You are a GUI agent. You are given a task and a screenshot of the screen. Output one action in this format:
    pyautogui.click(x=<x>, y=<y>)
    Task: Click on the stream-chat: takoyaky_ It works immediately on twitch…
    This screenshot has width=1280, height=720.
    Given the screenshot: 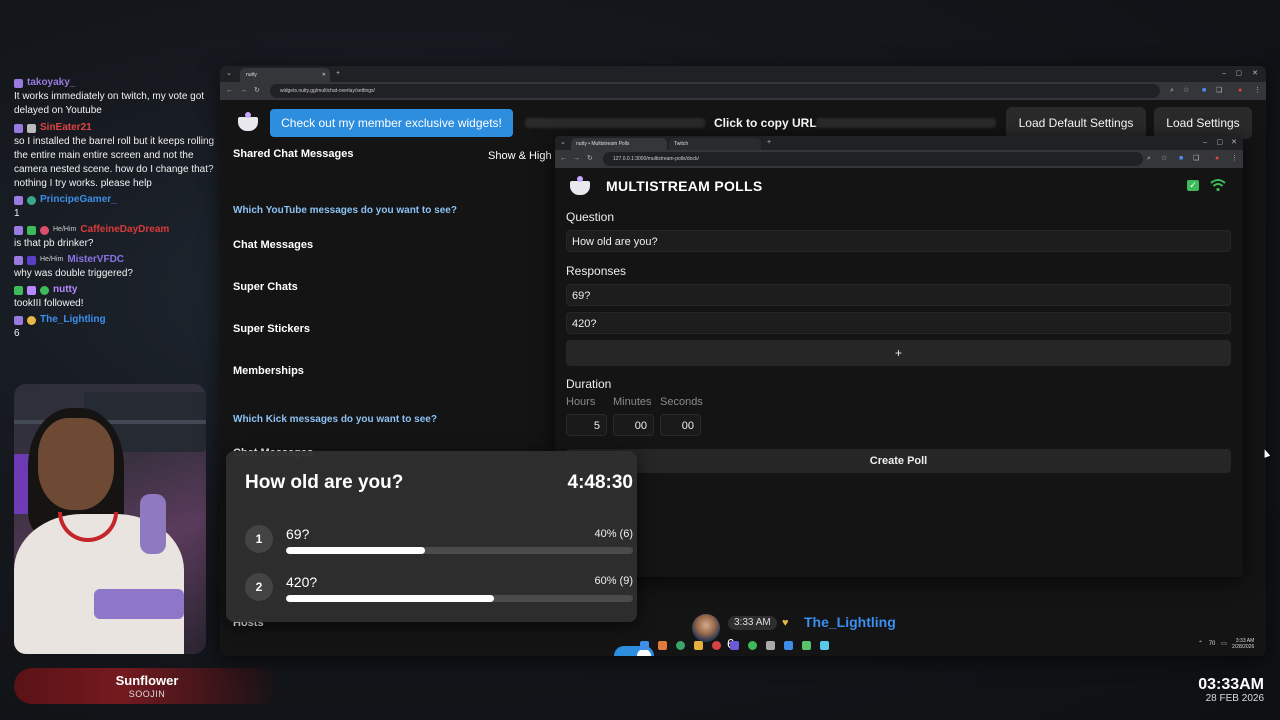 What is the action you would take?
    pyautogui.click(x=117, y=209)
    